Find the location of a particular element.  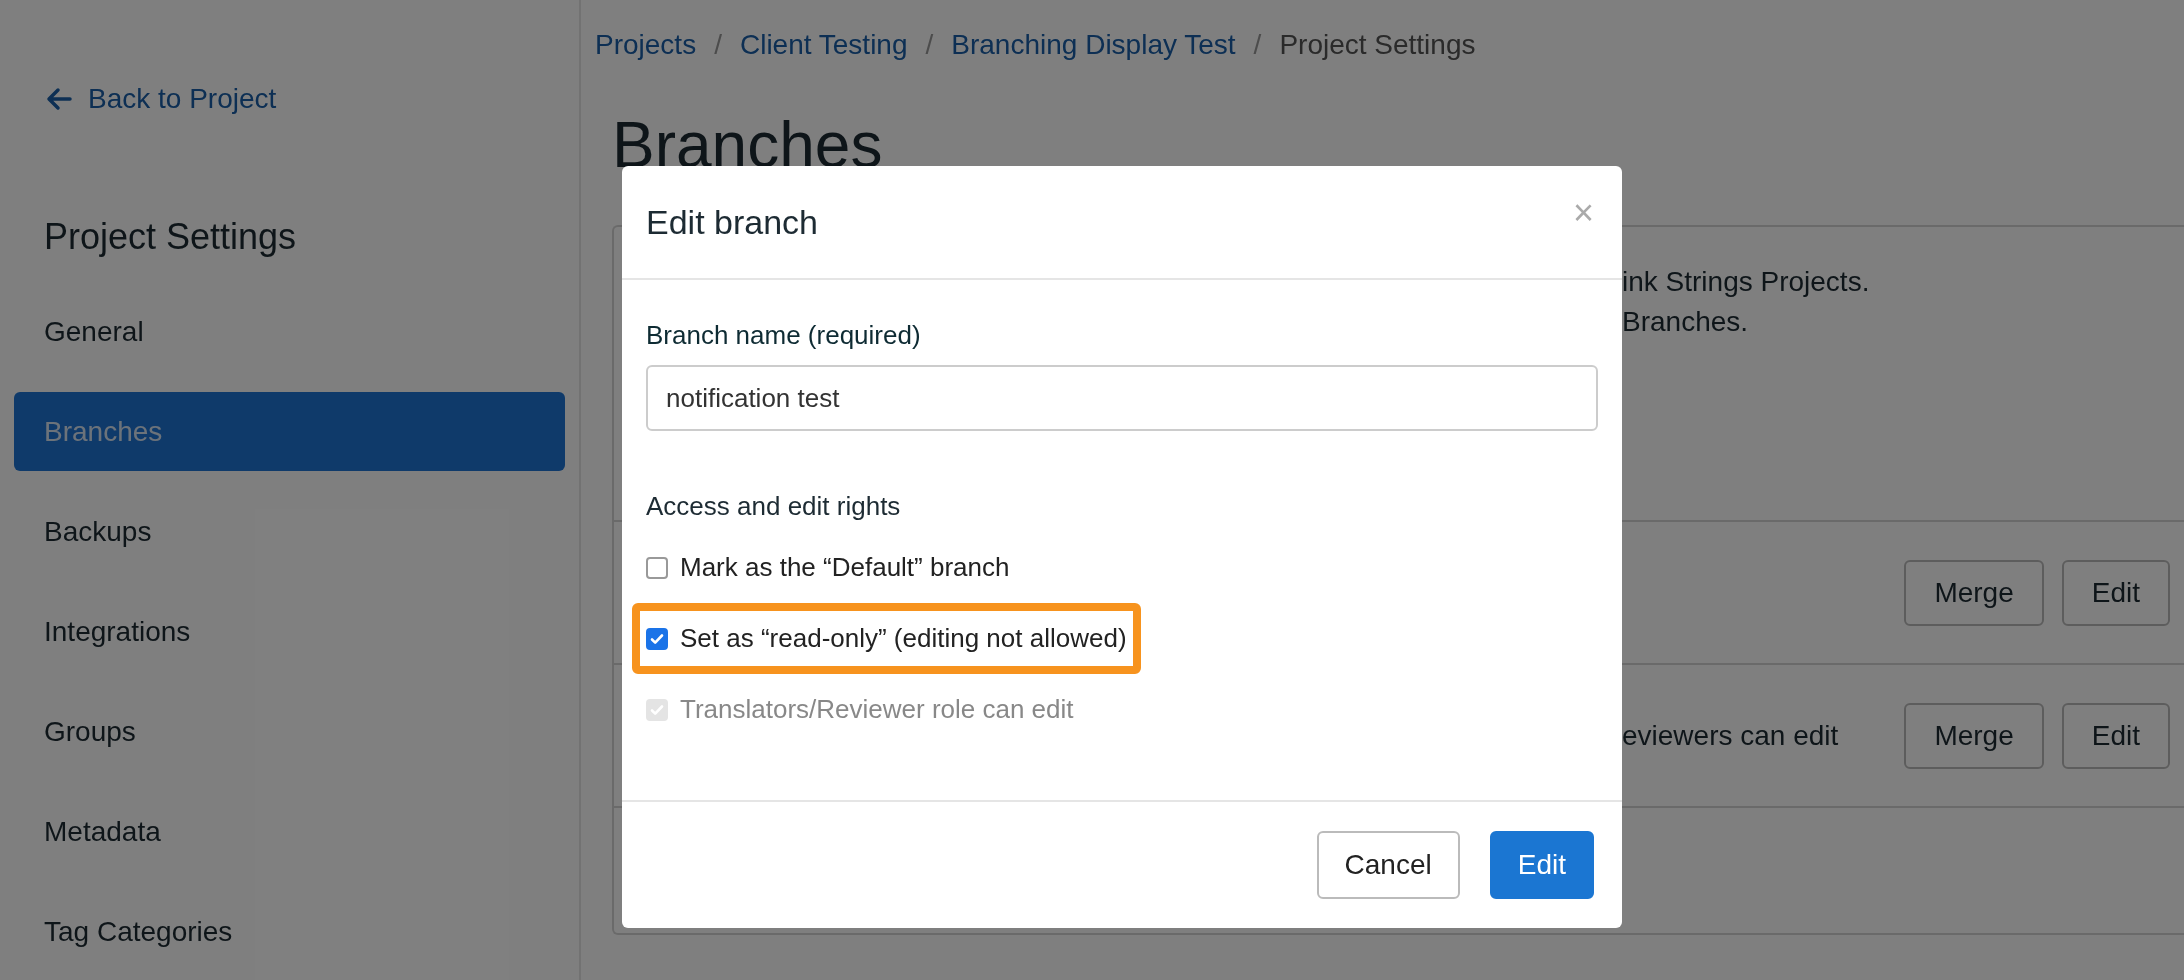

sidebar-title: Project Settings is located at coordinates (170, 237).